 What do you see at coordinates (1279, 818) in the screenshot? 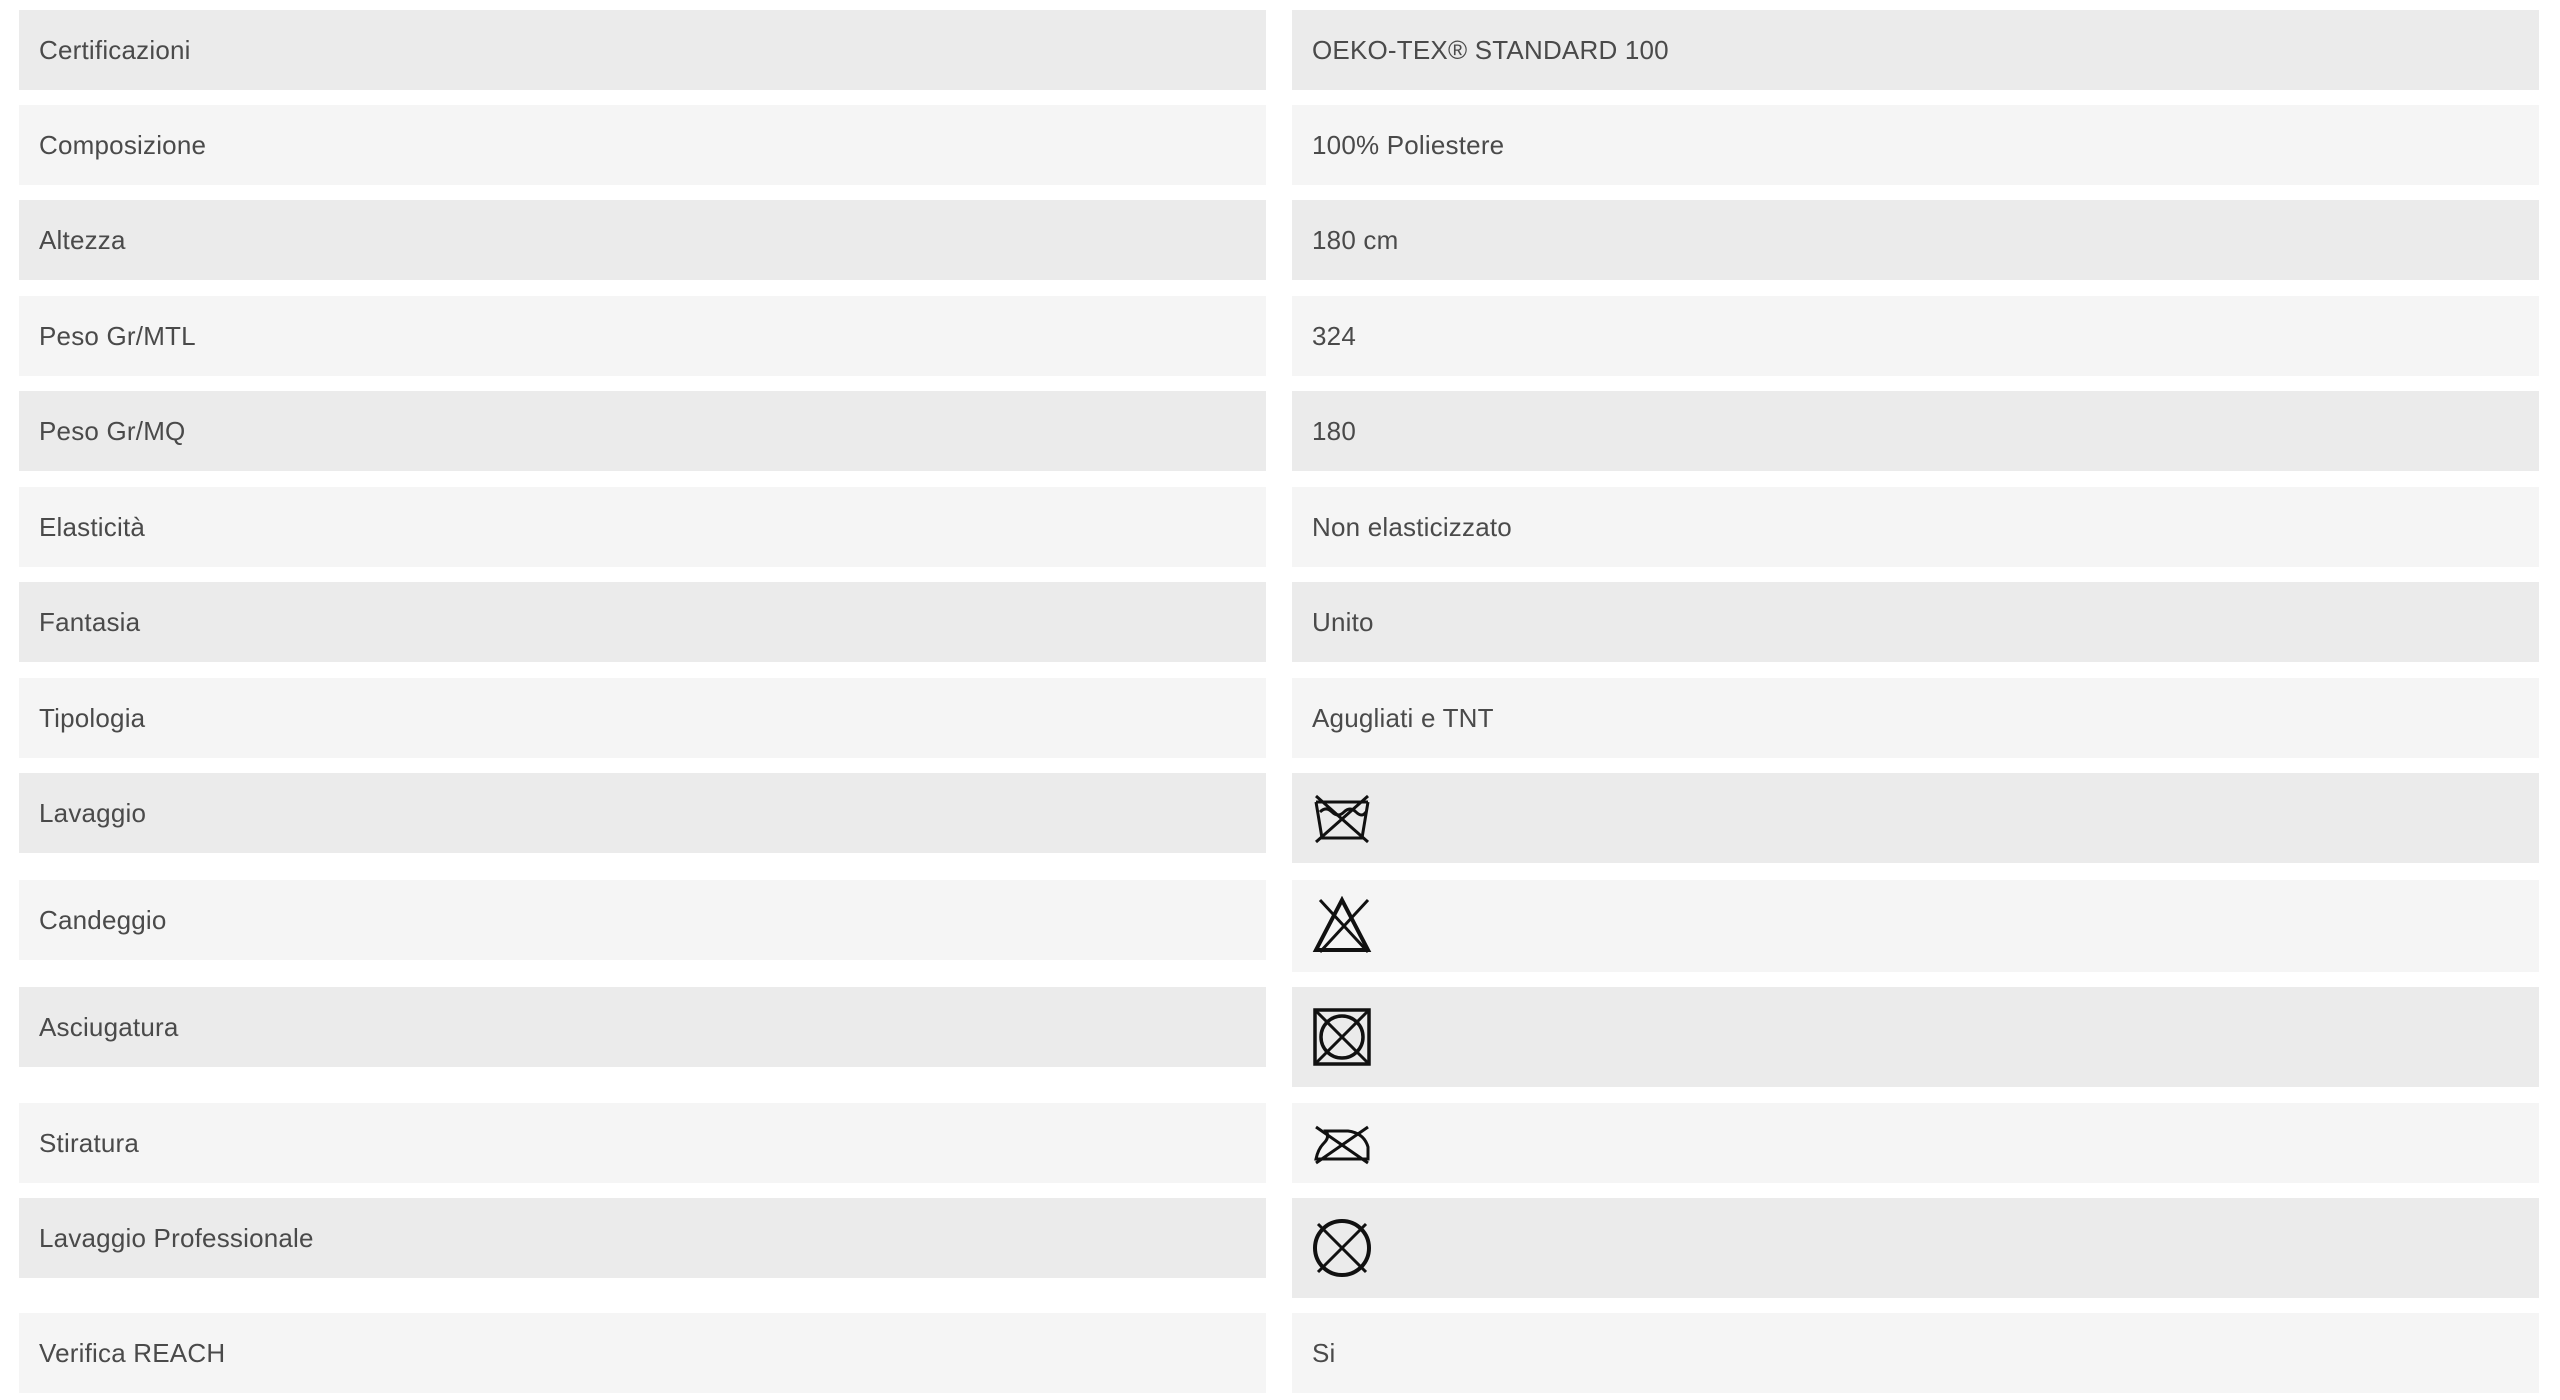
I see `spec-row-lavaggio: Lavaggio` at bounding box center [1279, 818].